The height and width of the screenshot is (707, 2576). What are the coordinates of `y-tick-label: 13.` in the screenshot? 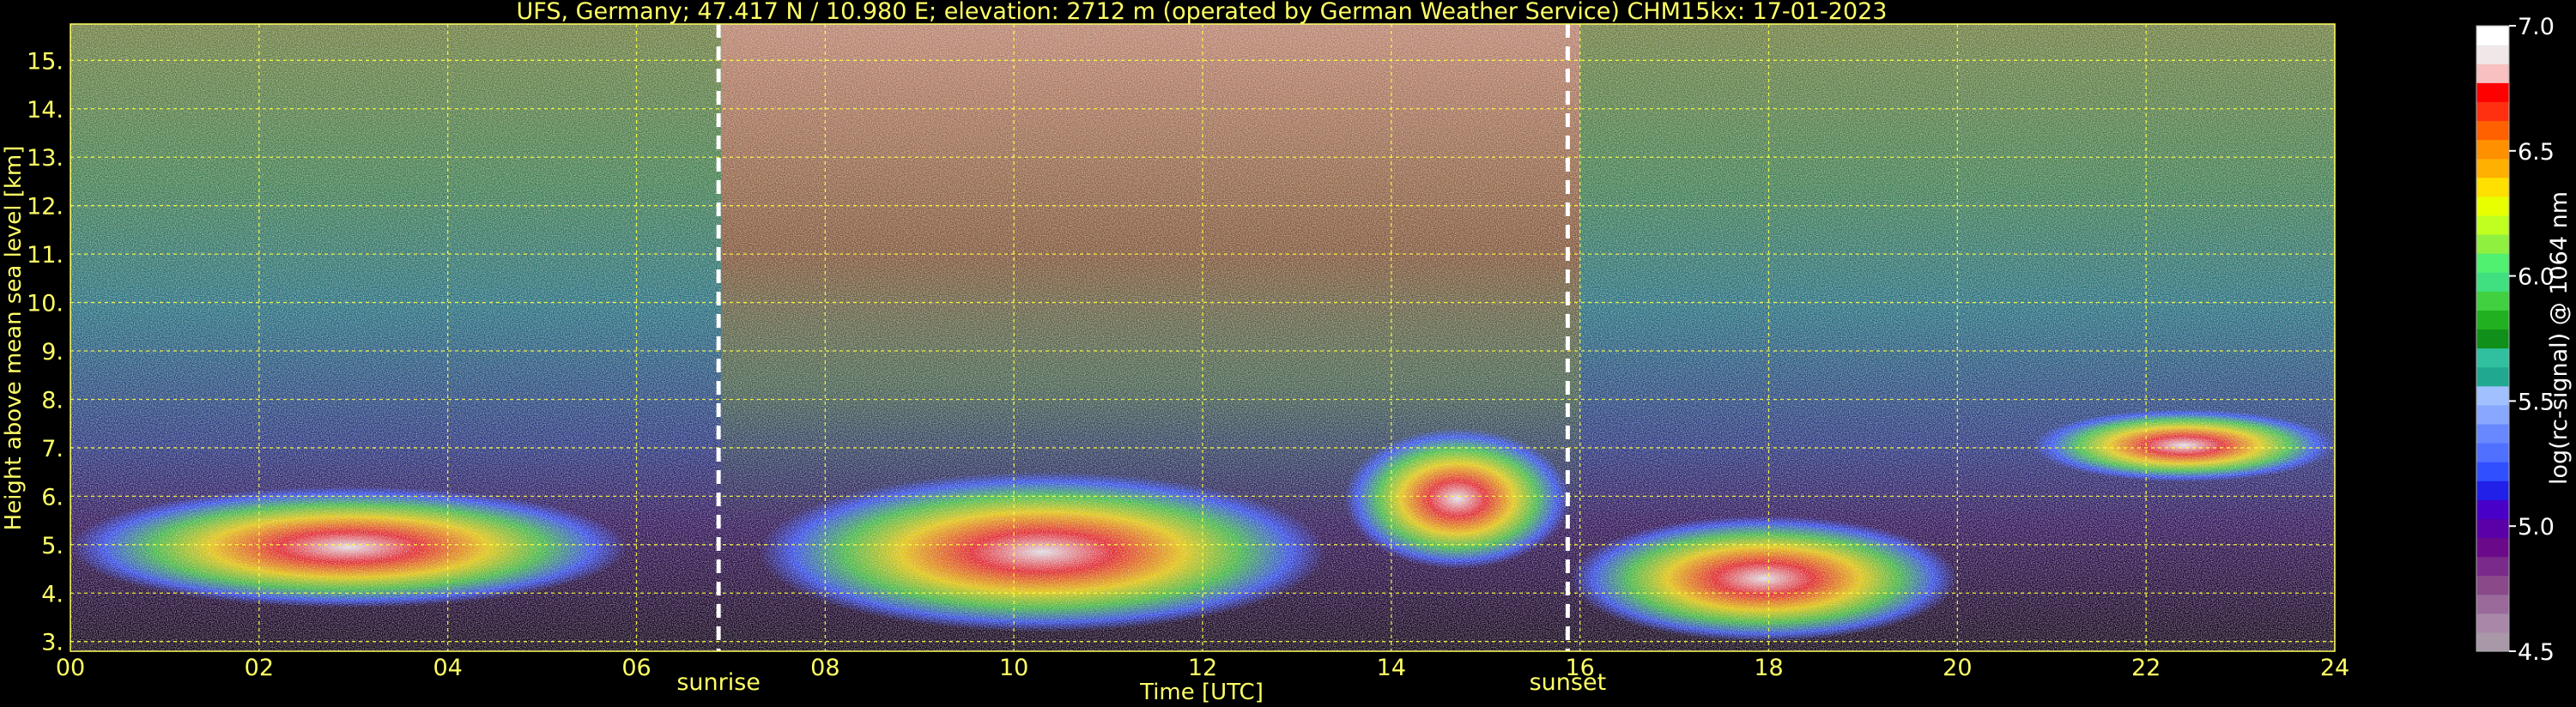 It's located at (45, 158).